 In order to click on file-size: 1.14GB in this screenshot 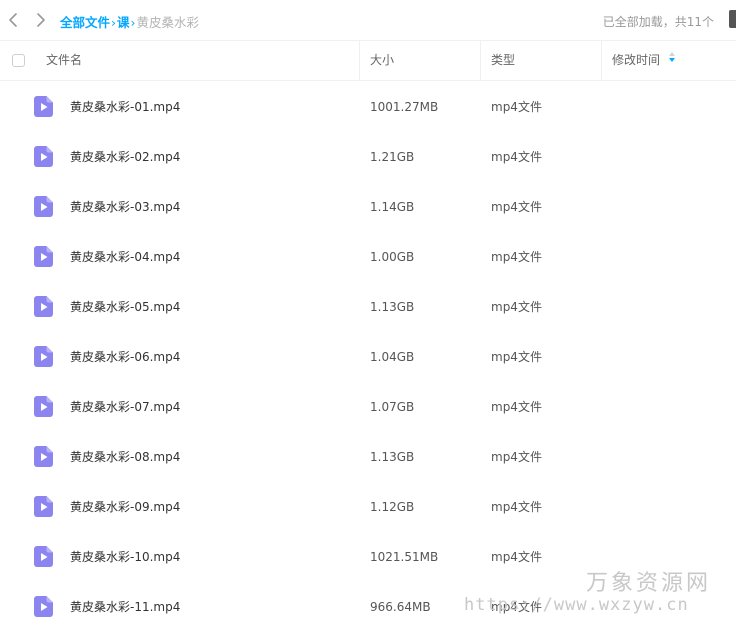, I will do `click(392, 207)`.